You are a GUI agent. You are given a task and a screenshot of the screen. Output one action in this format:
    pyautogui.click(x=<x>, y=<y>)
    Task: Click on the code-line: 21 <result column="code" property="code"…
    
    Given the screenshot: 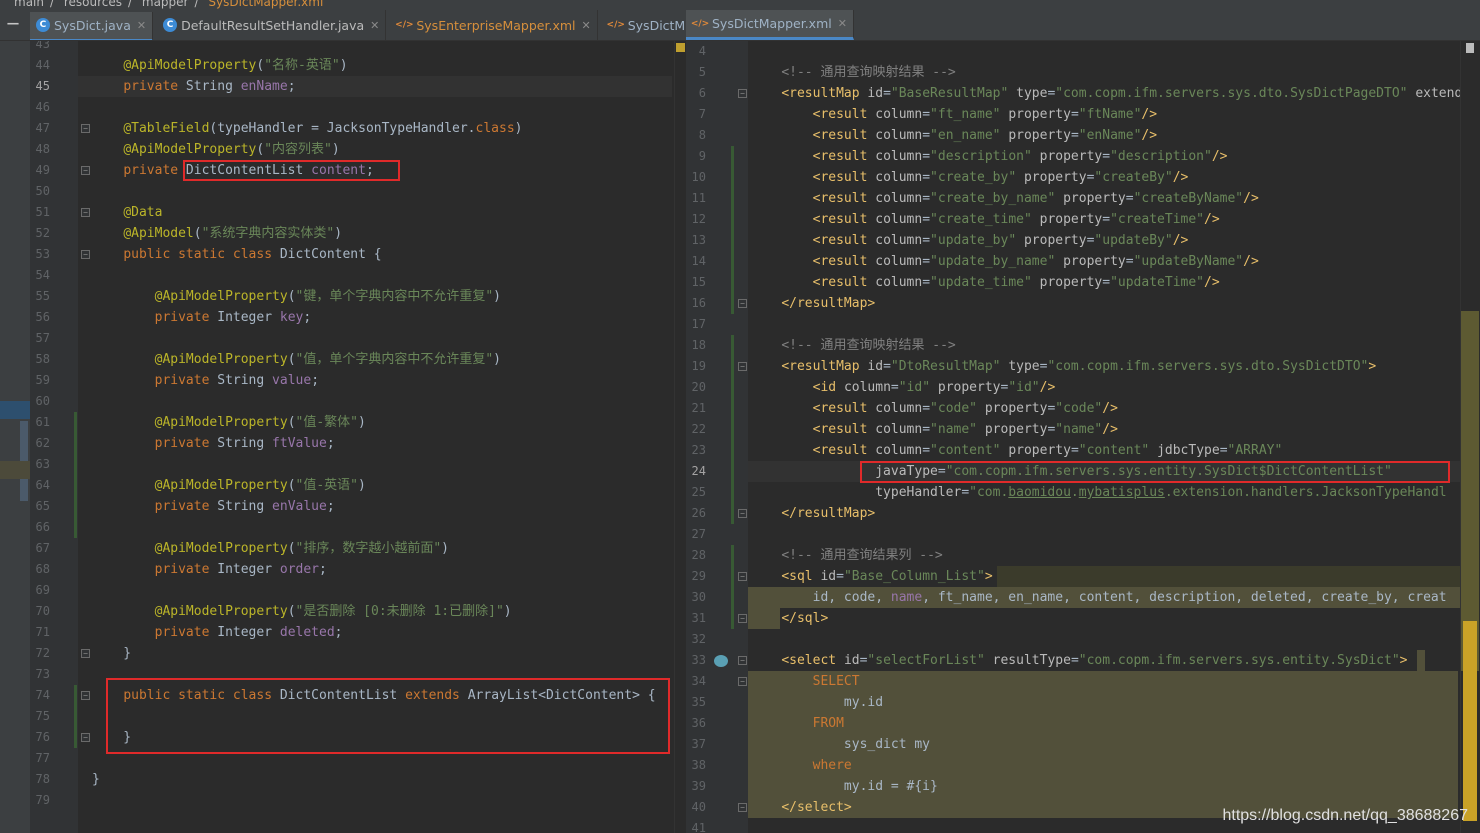 What is the action you would take?
    pyautogui.click(x=1084, y=408)
    